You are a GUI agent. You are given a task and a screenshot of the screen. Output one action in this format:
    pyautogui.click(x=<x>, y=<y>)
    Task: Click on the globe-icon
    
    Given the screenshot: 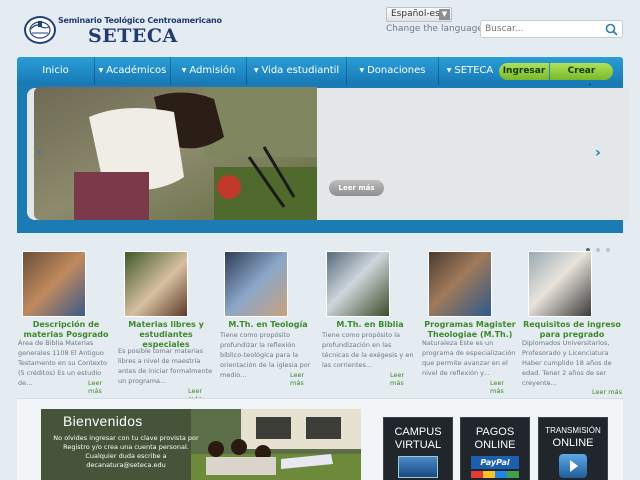 What is the action you would take?
    pyautogui.click(x=40, y=30)
    